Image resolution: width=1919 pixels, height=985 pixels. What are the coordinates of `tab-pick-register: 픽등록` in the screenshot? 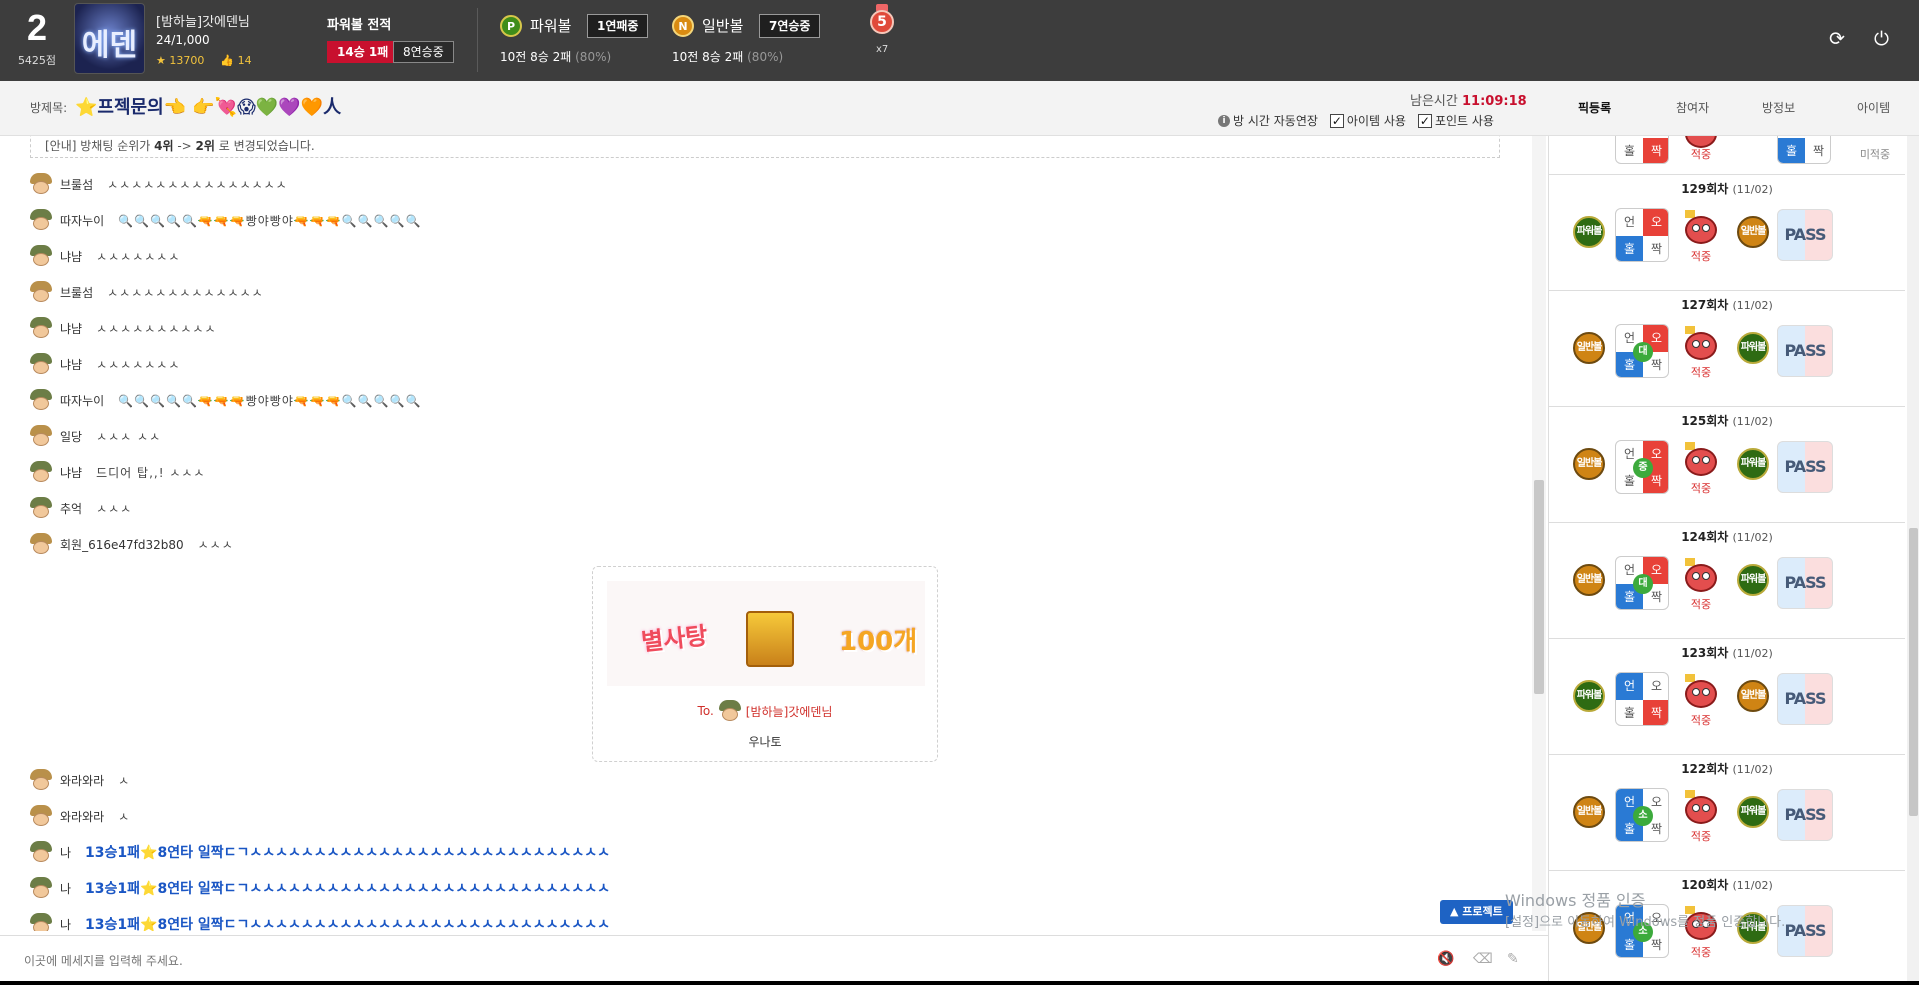 It's located at (1594, 107).